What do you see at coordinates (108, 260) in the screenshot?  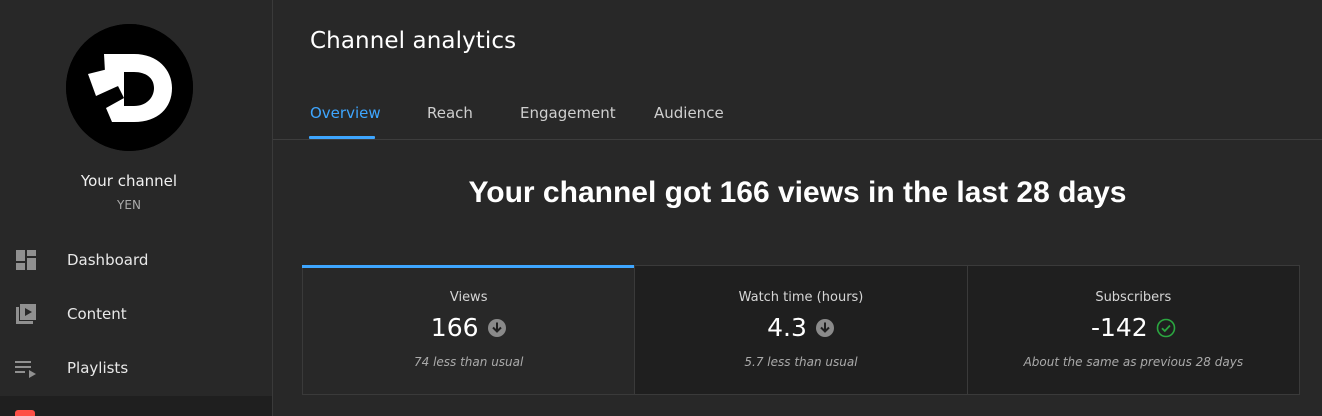 I see `sidebar-item-label: Dashboard` at bounding box center [108, 260].